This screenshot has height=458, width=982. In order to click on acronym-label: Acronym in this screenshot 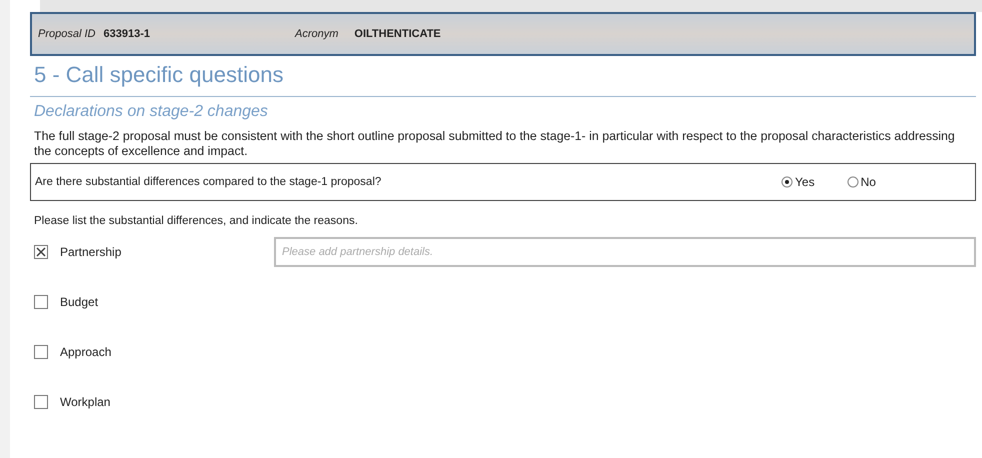, I will do `click(316, 34)`.